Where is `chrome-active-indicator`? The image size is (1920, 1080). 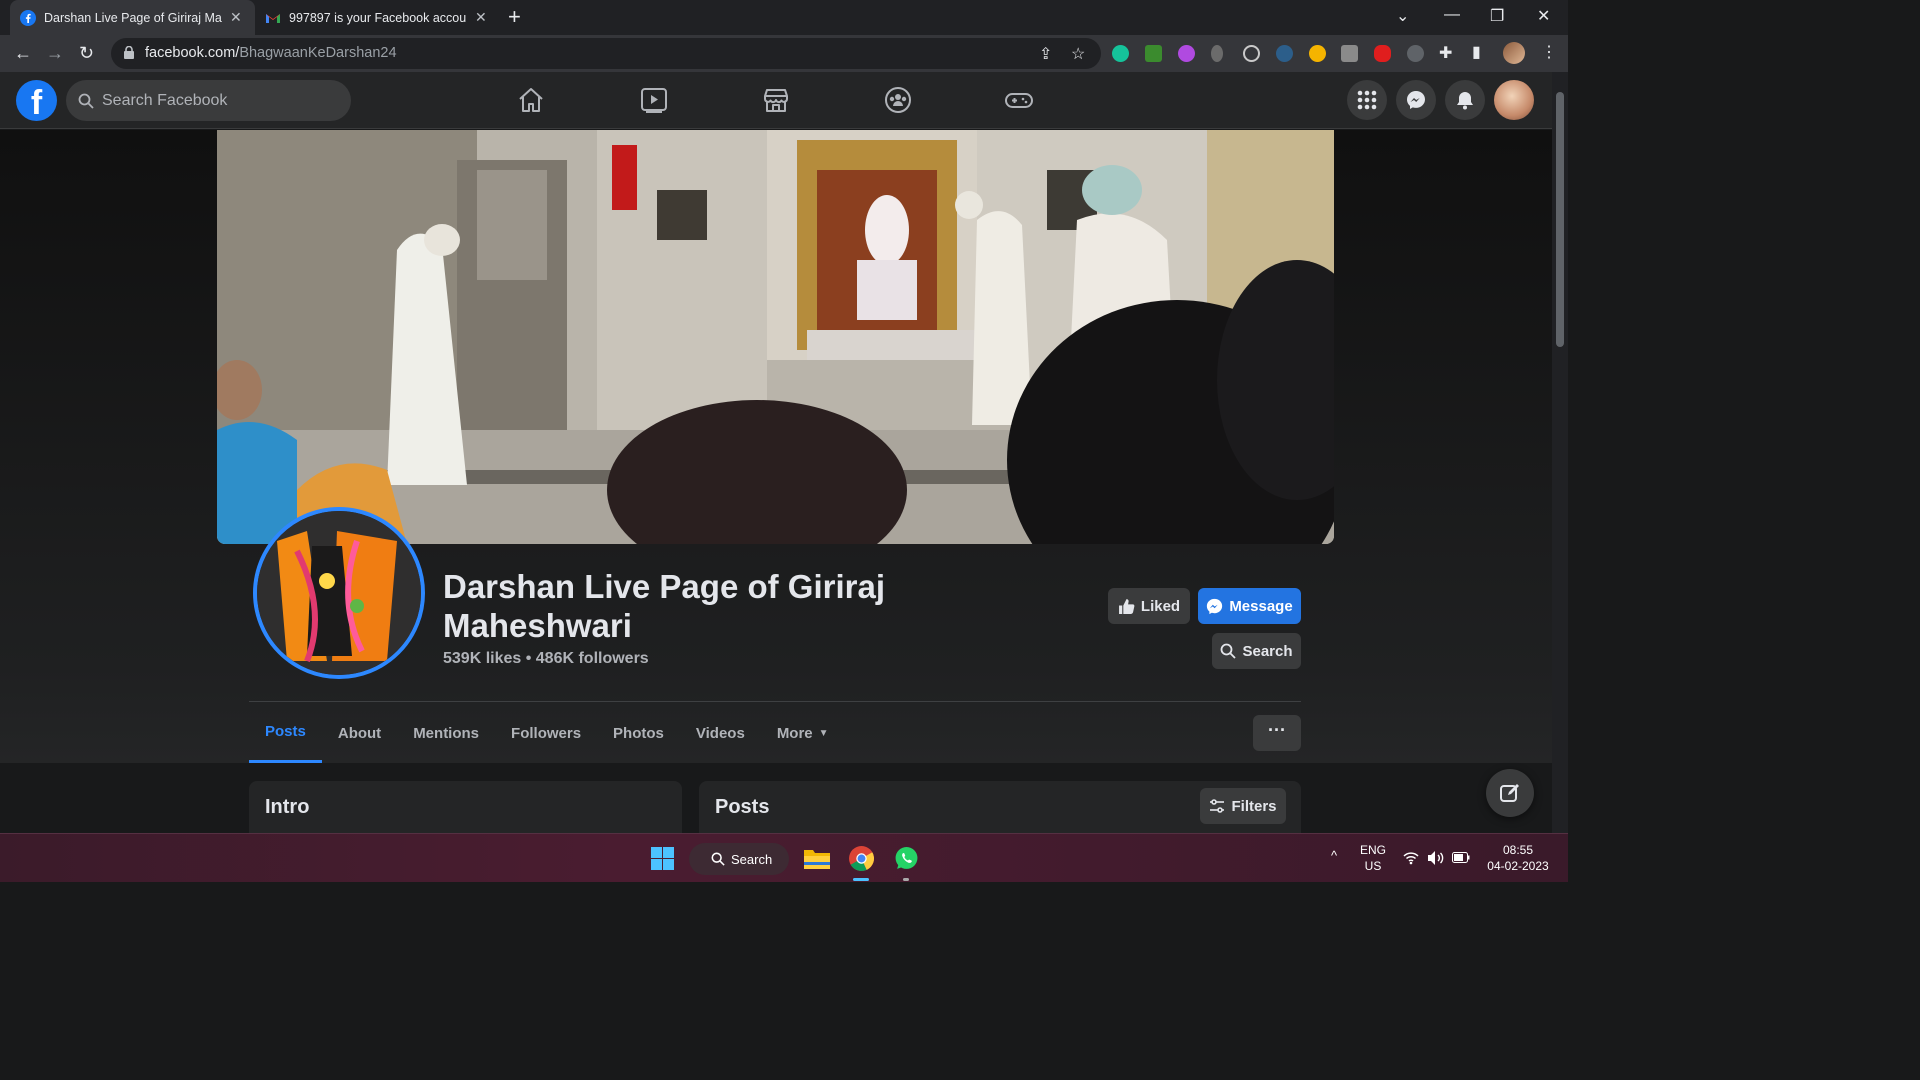
chrome-active-indicator is located at coordinates (861, 879).